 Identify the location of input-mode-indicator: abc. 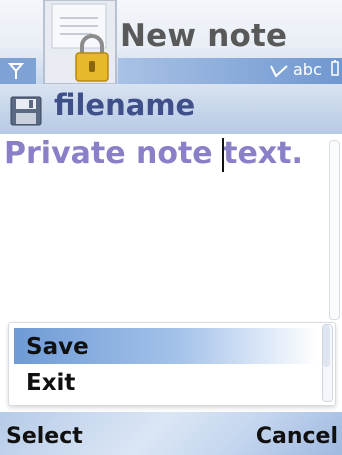
(307, 69).